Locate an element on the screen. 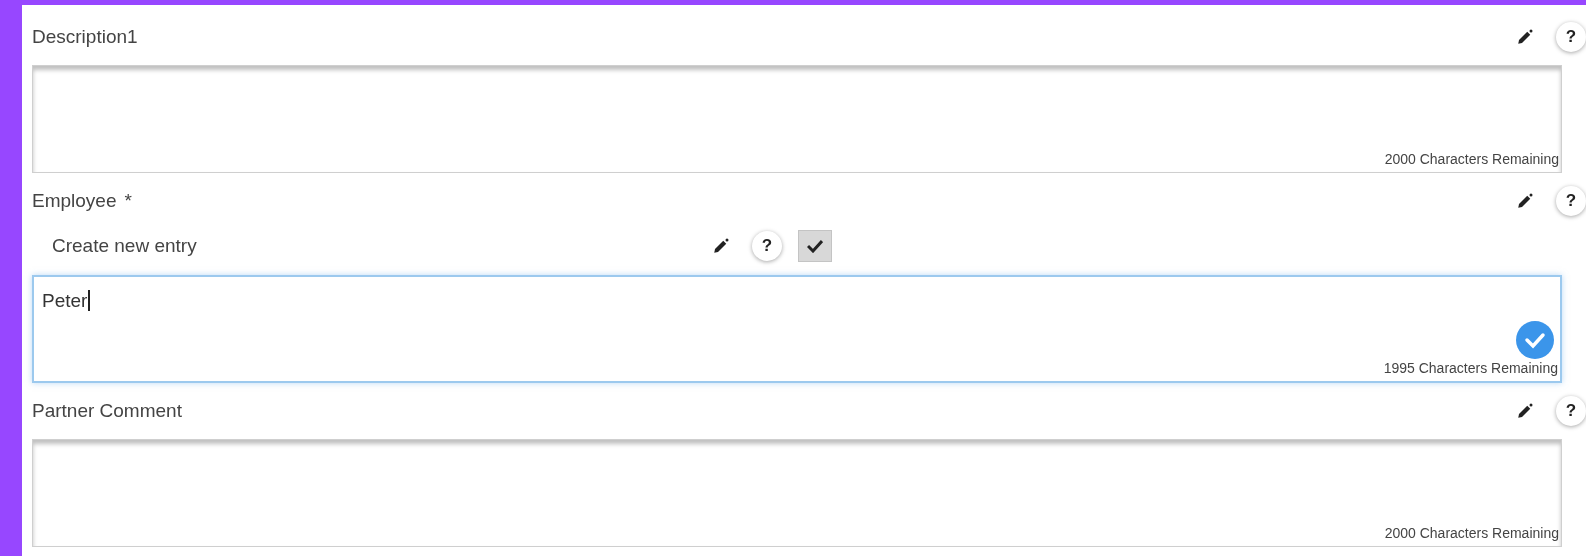  field-value: Peter is located at coordinates (66, 300).